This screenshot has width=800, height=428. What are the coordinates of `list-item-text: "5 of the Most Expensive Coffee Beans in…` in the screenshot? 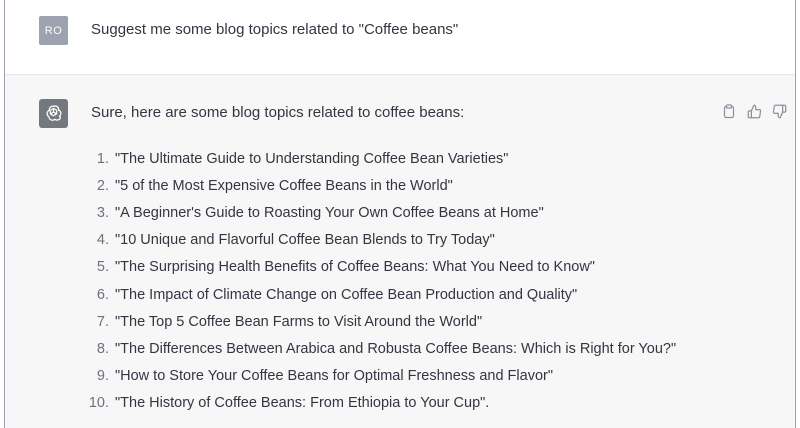 It's located at (284, 185).